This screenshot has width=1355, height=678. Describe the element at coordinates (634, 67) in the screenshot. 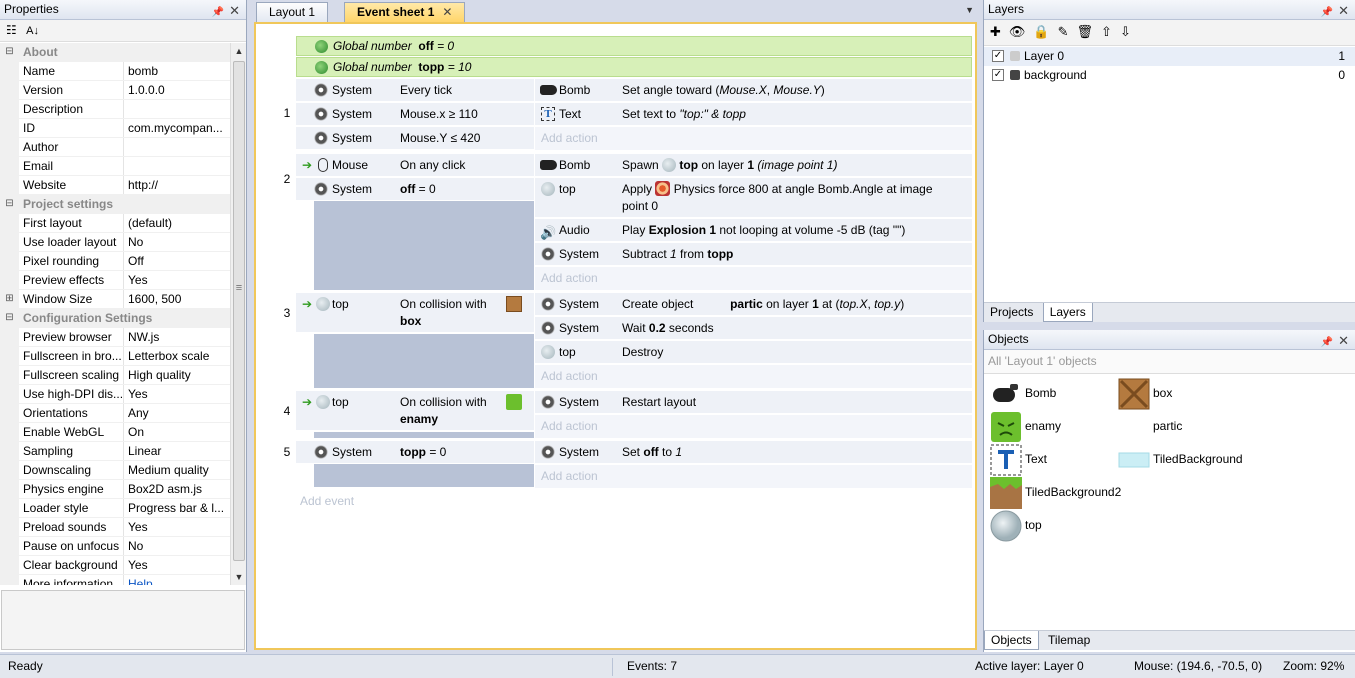

I see `global-variable-topp: Global number topp = 10` at that location.